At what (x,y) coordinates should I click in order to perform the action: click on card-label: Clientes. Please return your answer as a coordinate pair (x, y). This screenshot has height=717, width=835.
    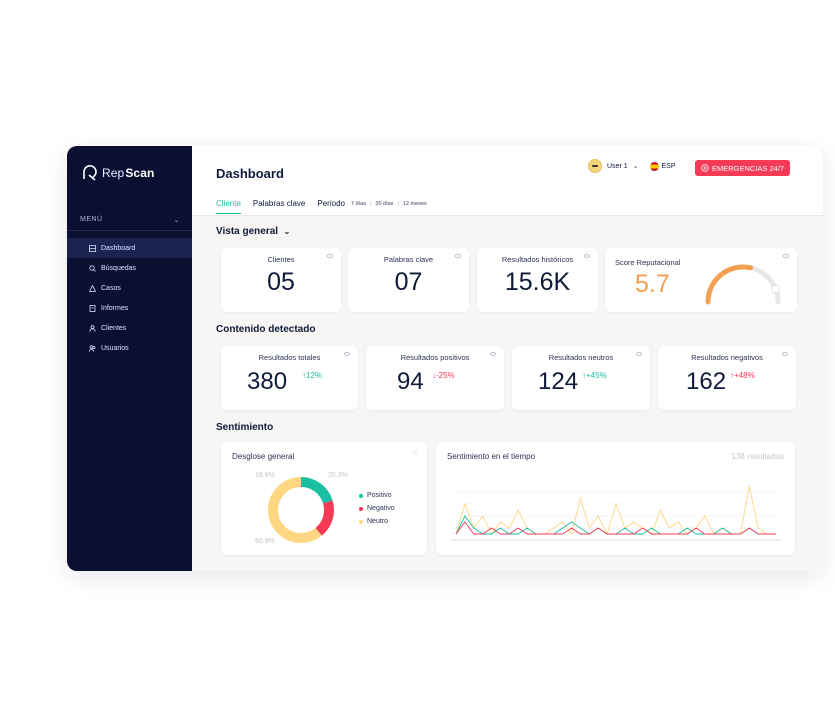
    Looking at the image, I should click on (281, 259).